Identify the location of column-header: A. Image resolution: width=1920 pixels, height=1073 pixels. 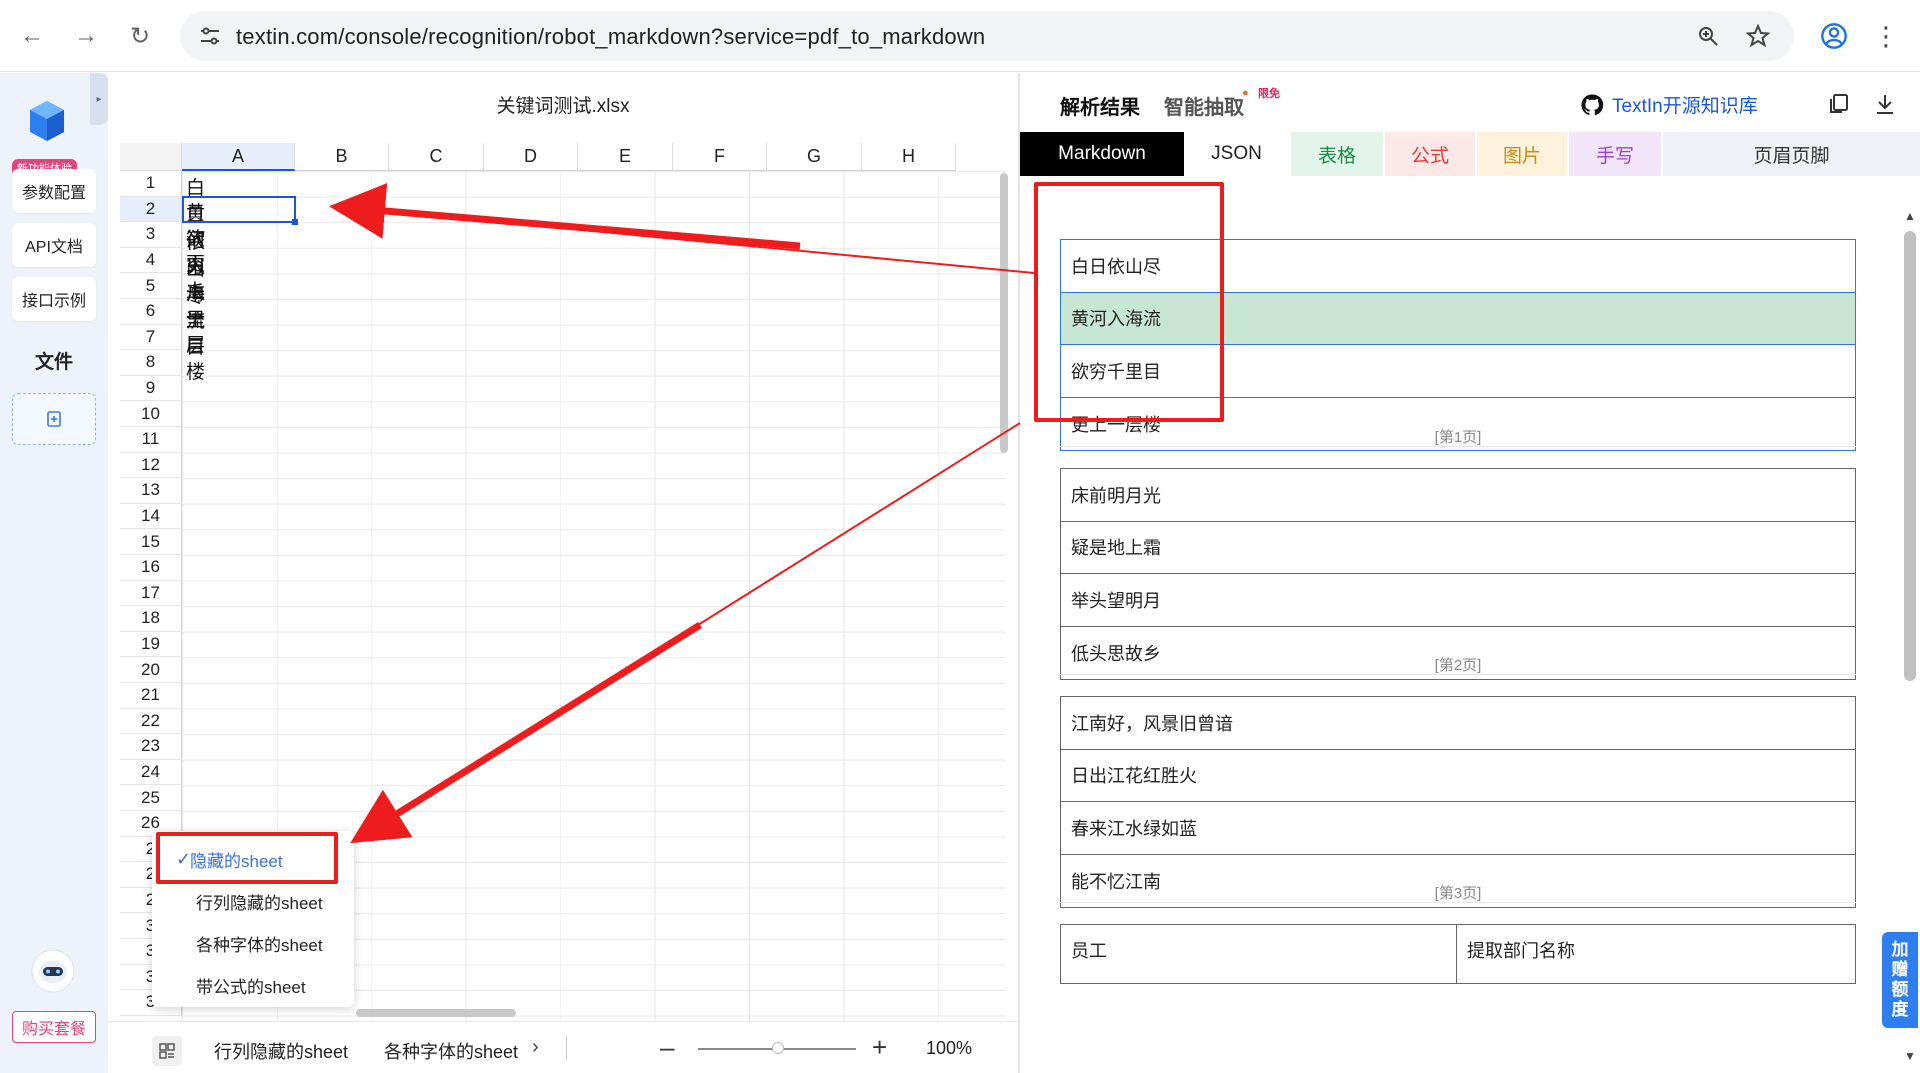
(238, 157).